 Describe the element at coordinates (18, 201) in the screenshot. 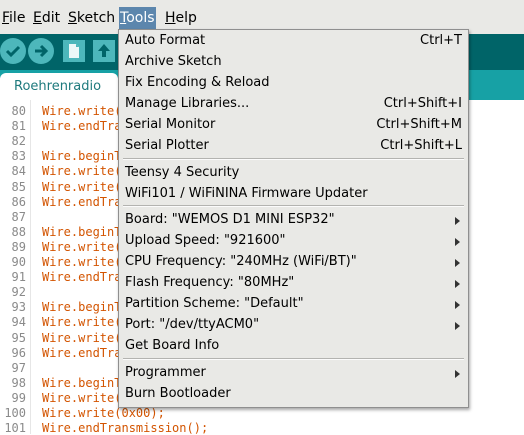

I see `line-number: 86` at that location.